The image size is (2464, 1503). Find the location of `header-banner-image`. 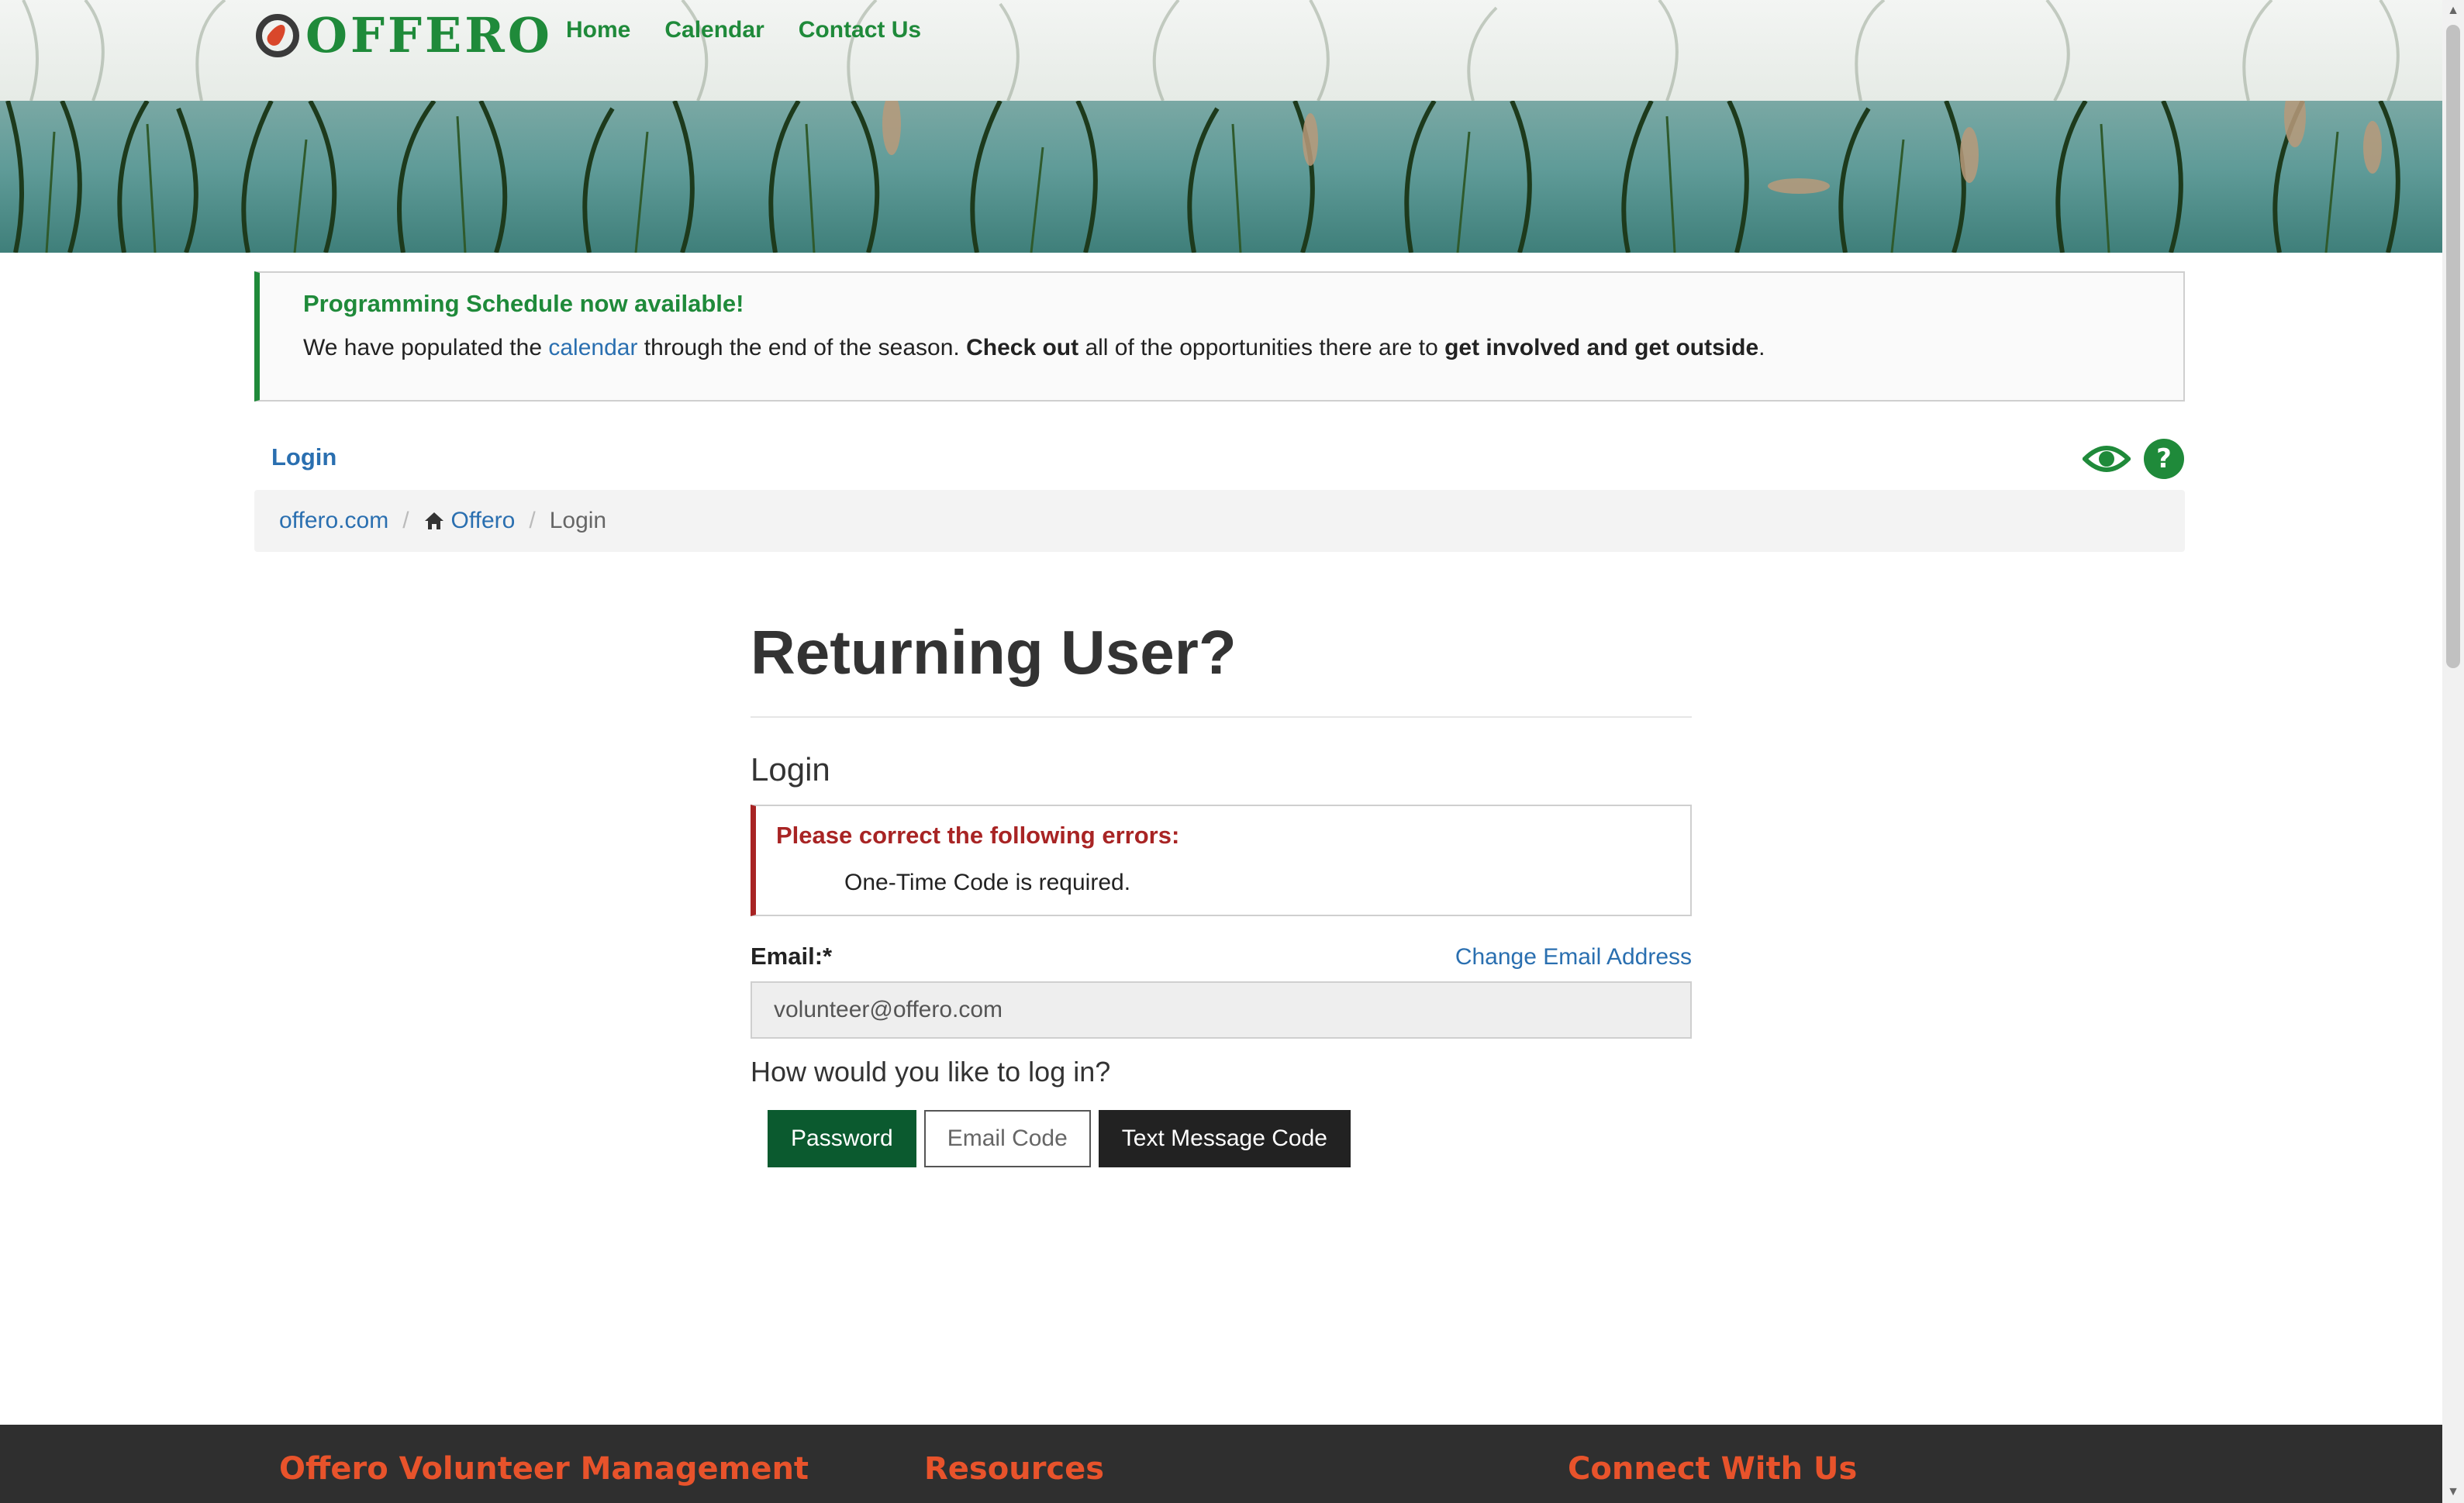

header-banner-image is located at coordinates (1221, 177).